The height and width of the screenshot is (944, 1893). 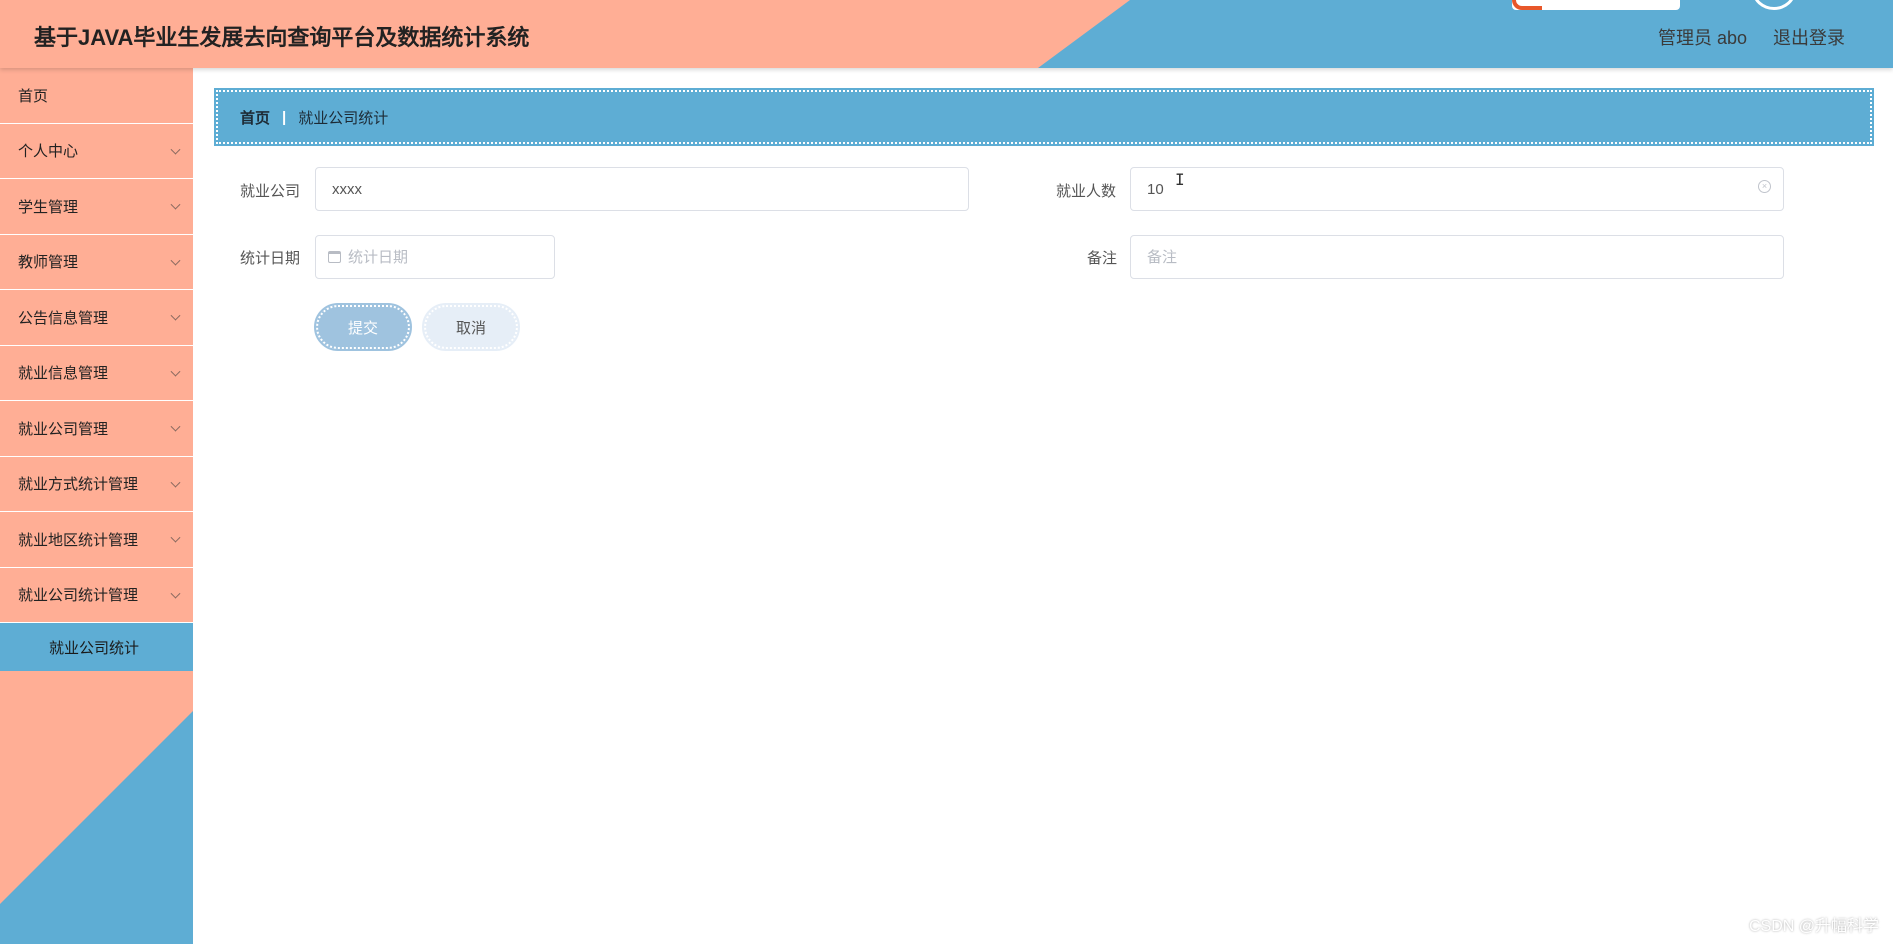 I want to click on sidebar-item-personal-center: 个人中心, so click(x=96, y=151).